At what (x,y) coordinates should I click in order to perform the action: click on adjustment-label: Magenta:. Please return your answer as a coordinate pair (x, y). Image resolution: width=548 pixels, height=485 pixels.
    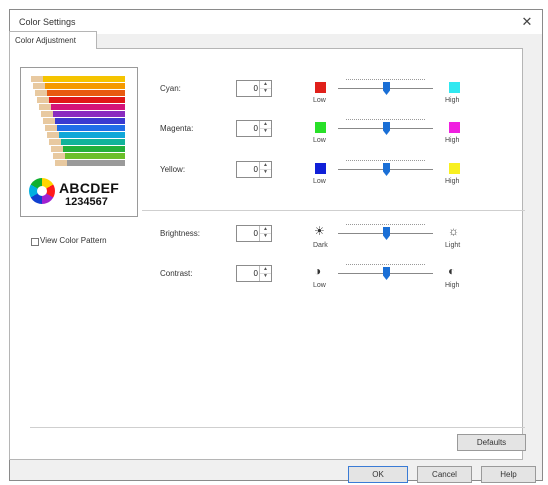
    Looking at the image, I should click on (177, 128).